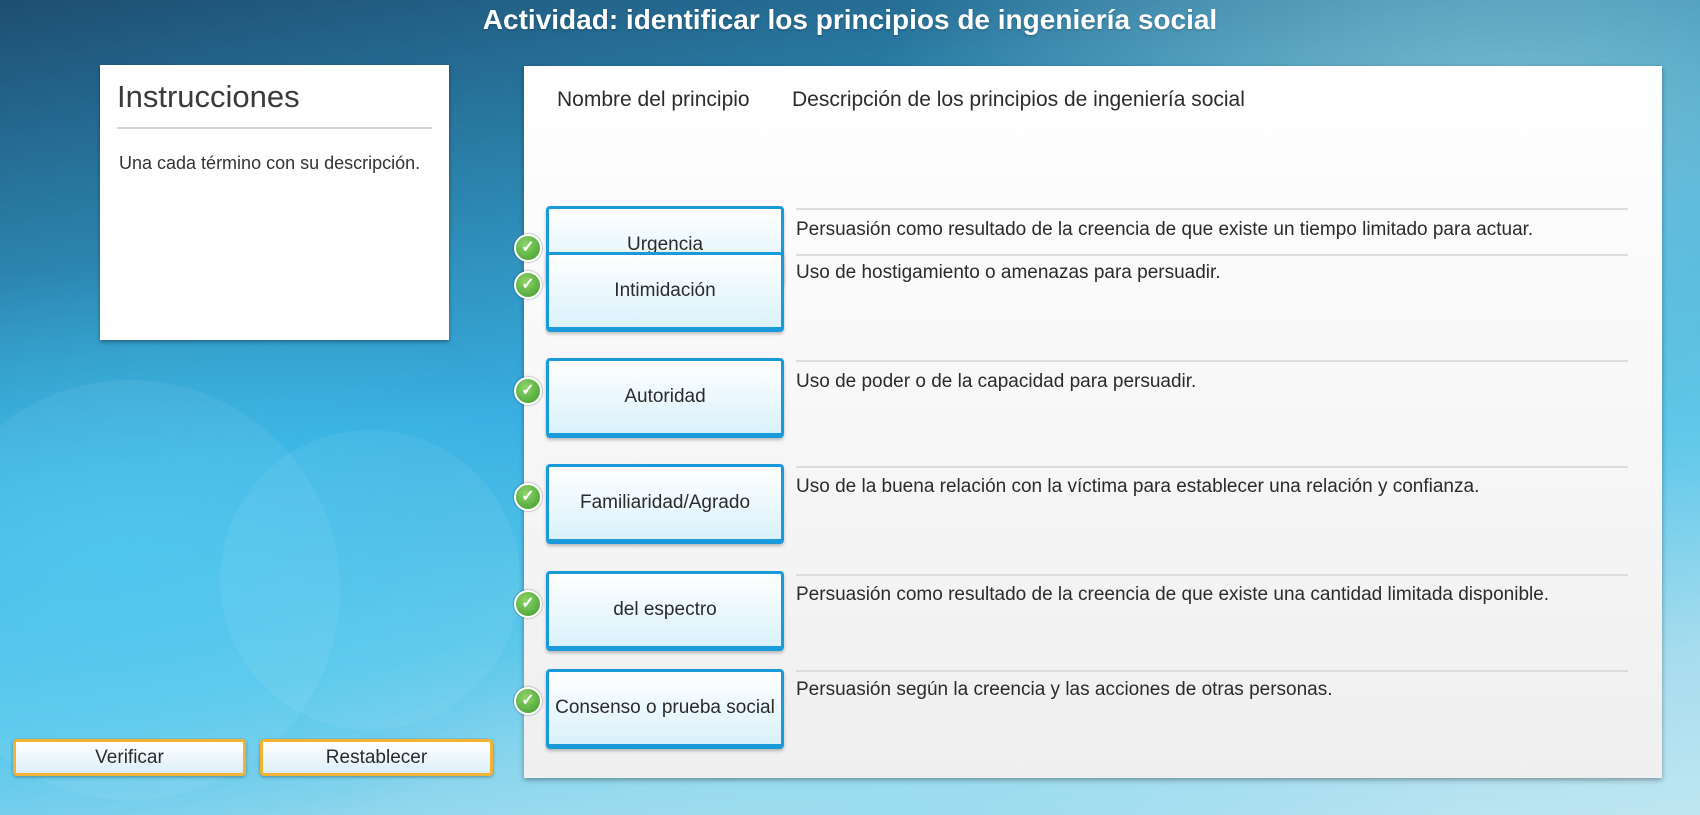 This screenshot has width=1700, height=815. I want to click on verify-button: Verificar, so click(129, 757).